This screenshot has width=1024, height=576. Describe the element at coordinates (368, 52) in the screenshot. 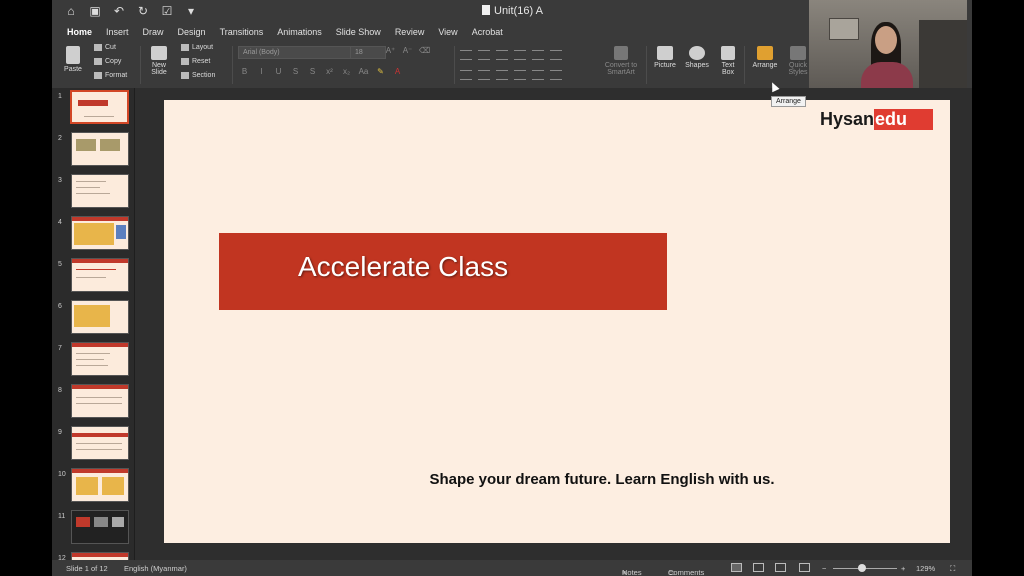

I see `font-size-combo: 18` at that location.